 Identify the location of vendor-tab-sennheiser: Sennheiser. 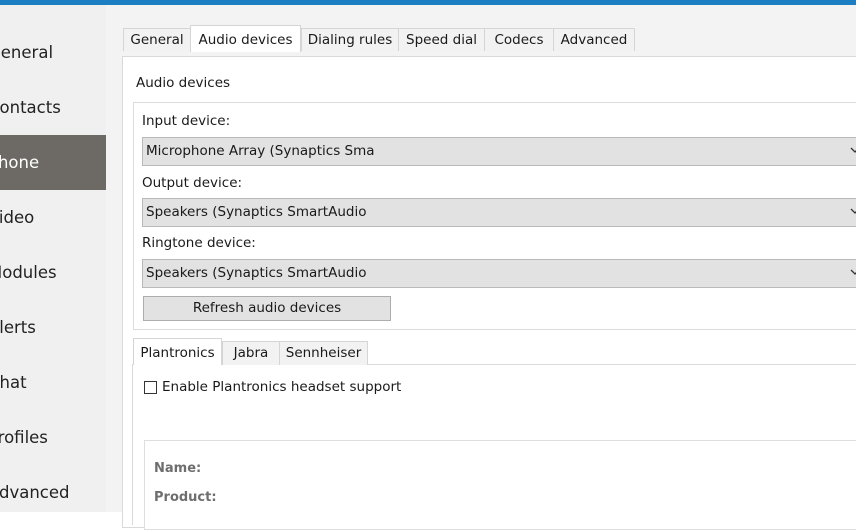
(323, 353).